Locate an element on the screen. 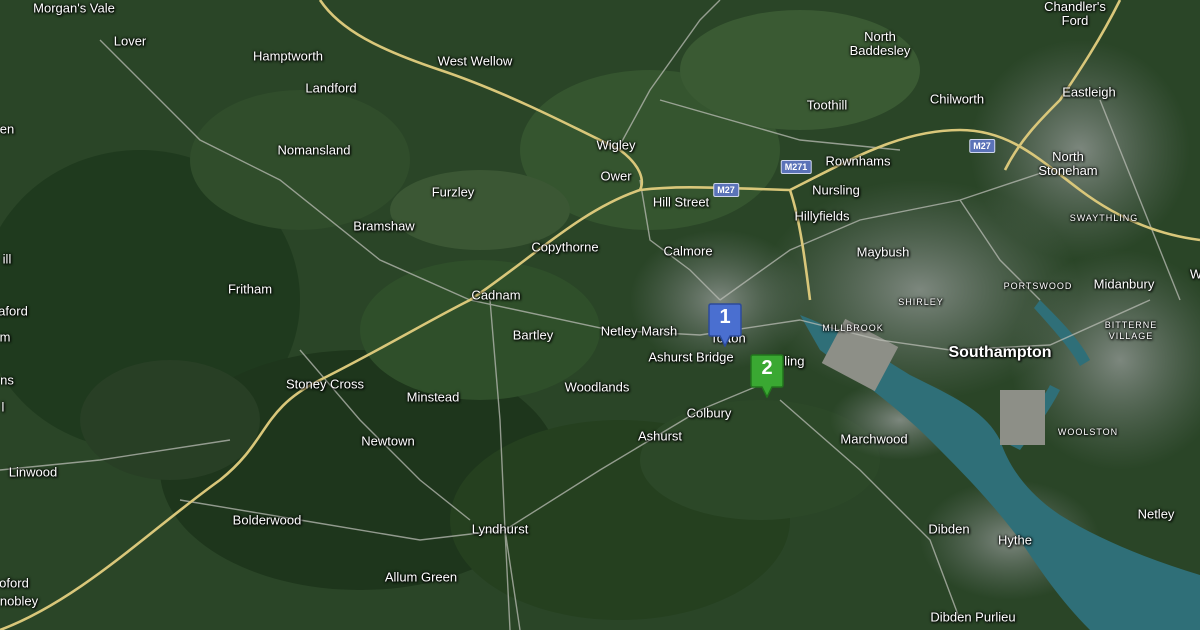  m271-road-shield: M271 is located at coordinates (796, 167).